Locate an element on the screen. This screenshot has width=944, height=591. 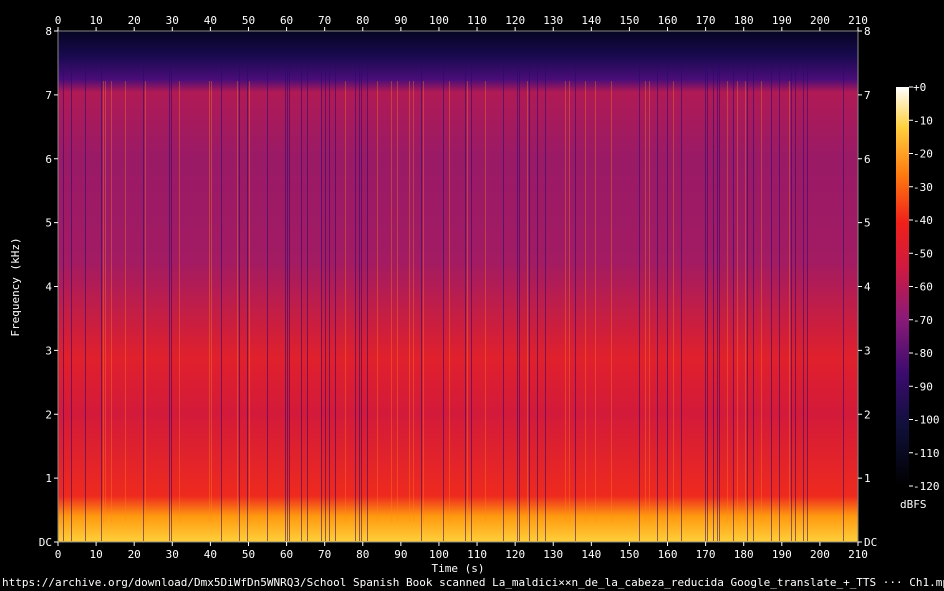
x-tick-label-bottom: 200 is located at coordinates (820, 554).